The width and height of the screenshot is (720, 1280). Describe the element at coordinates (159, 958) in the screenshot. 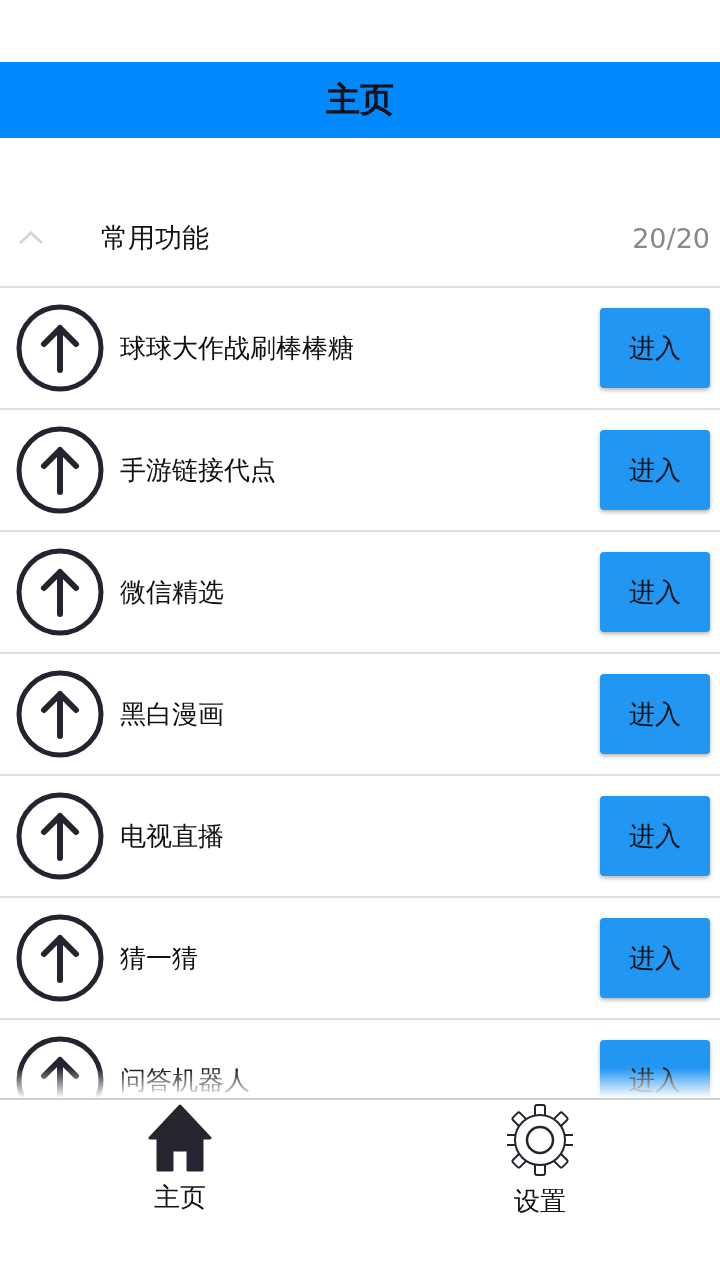

I see `item-label: 猜一猜` at that location.